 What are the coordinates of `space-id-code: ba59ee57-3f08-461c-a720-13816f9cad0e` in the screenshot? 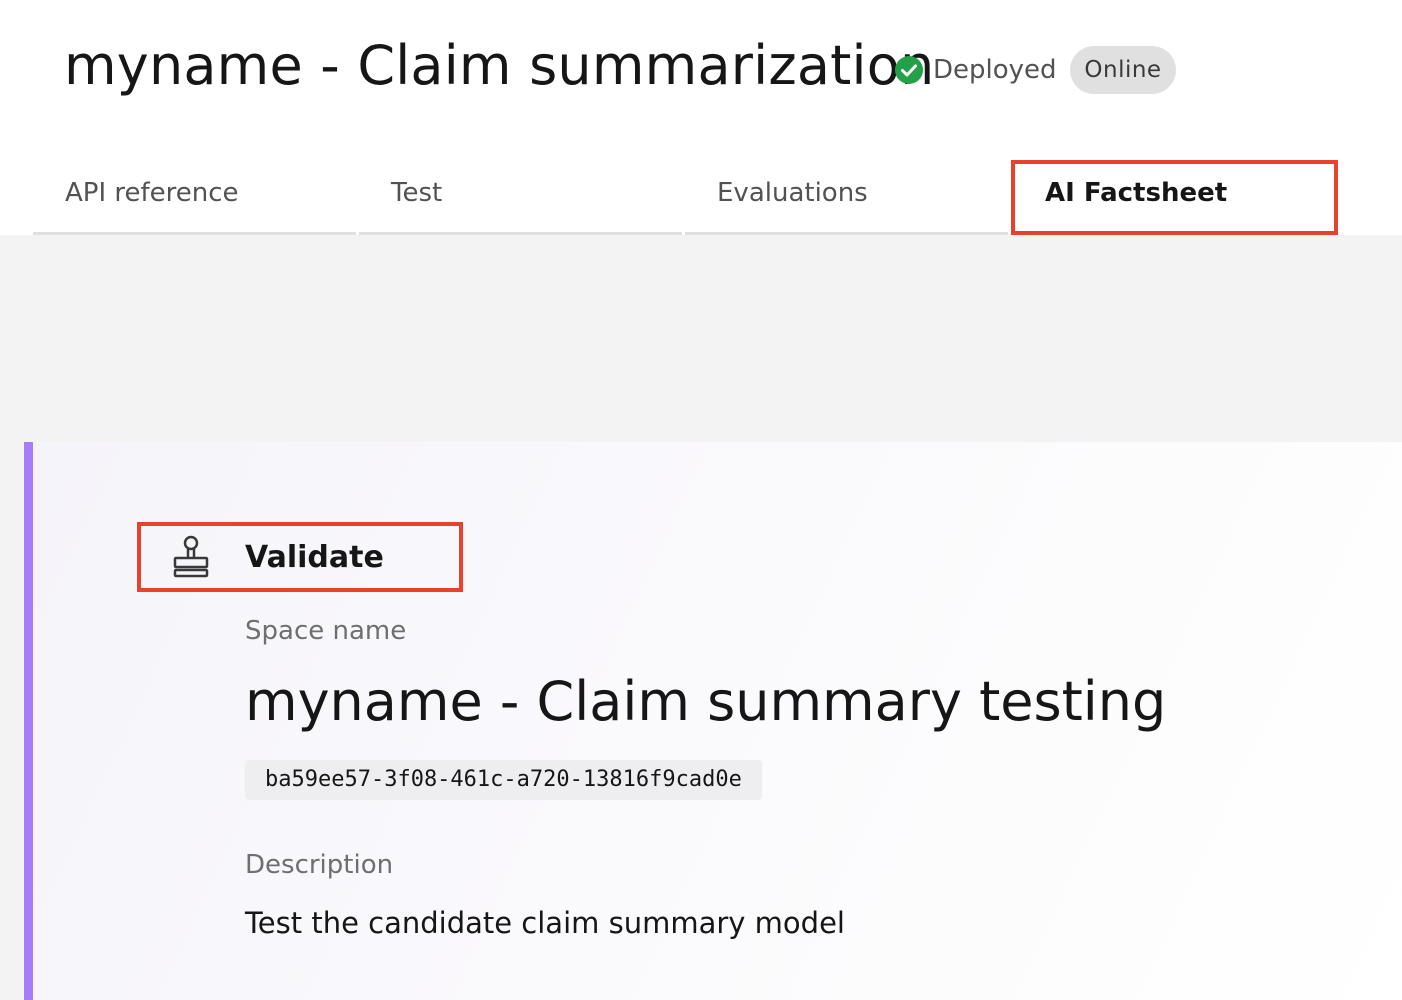 It's located at (503, 780).